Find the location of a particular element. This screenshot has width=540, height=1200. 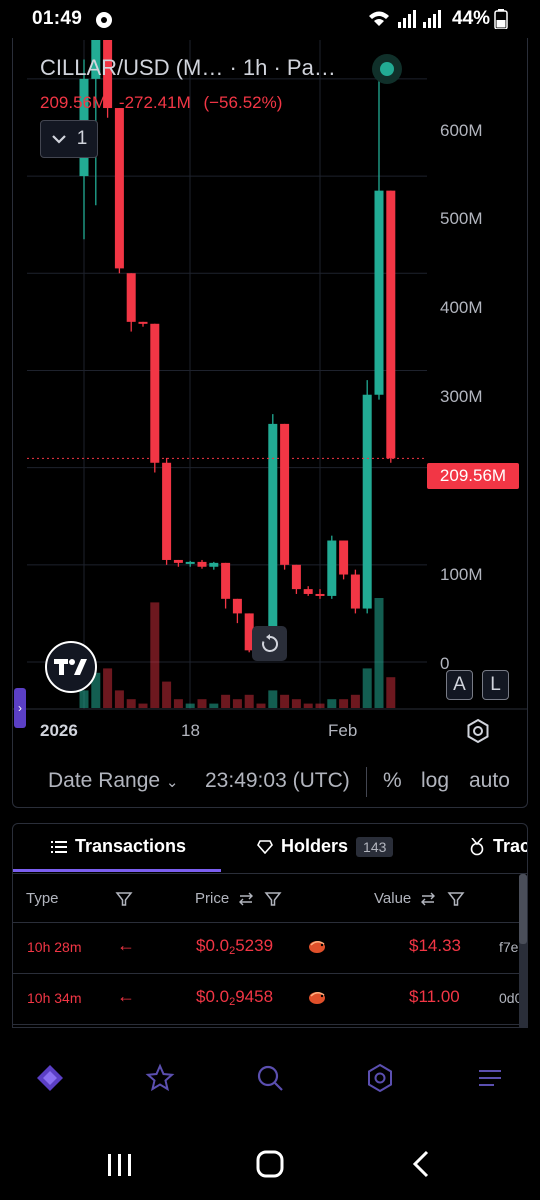

reset-chart-button is located at coordinates (269, 643).